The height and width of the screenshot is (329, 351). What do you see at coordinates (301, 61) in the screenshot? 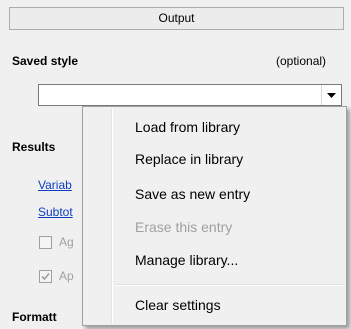
I see `optional-label: (optional)` at bounding box center [301, 61].